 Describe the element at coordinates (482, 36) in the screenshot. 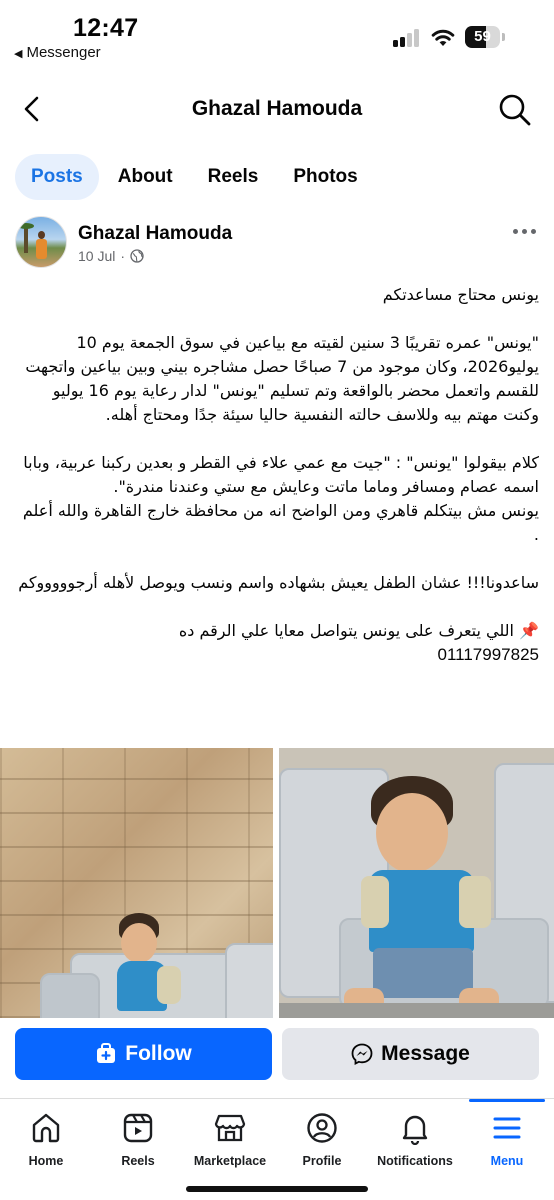

I see `battery-level-text: 59` at that location.